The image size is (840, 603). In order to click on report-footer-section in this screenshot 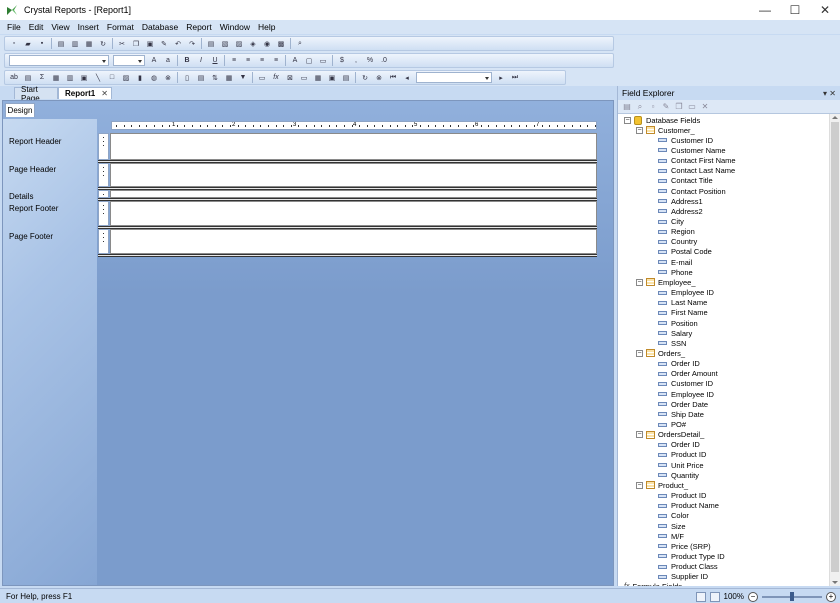, I will do `click(353, 213)`.